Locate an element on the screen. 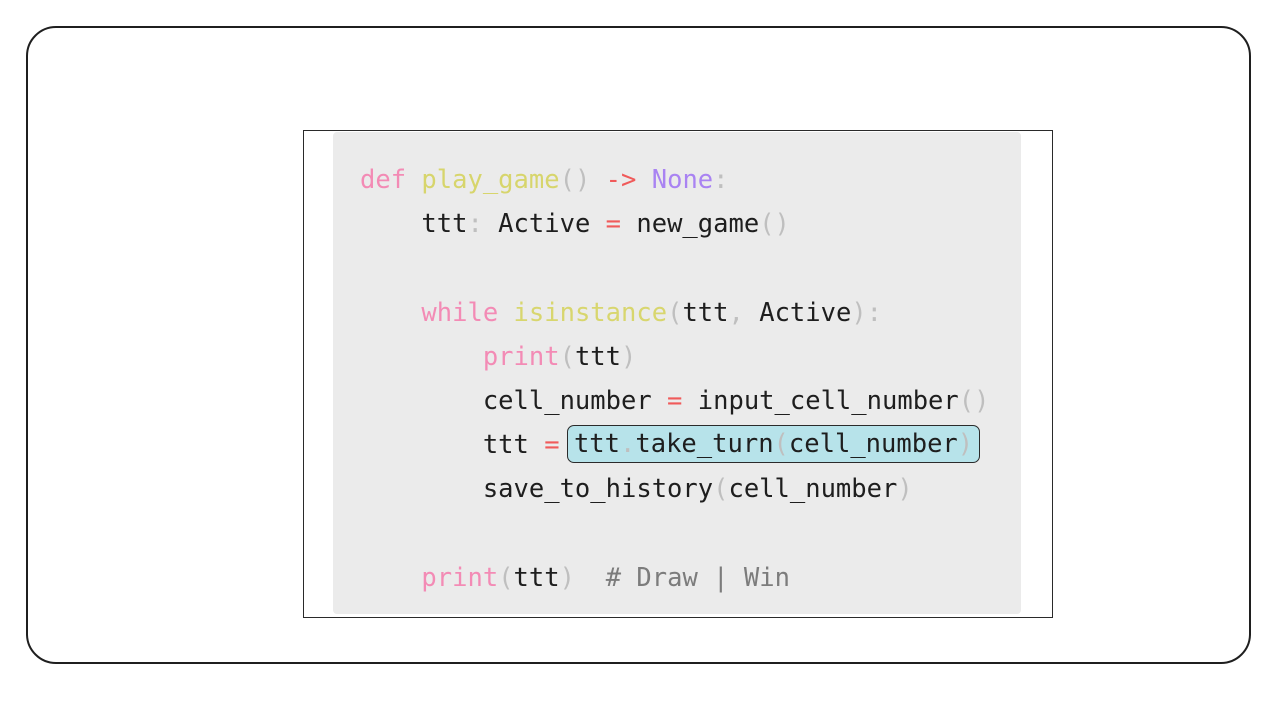 This screenshot has width=1280, height=721. code-line: ttt: Active = new_game() is located at coordinates (674, 224).